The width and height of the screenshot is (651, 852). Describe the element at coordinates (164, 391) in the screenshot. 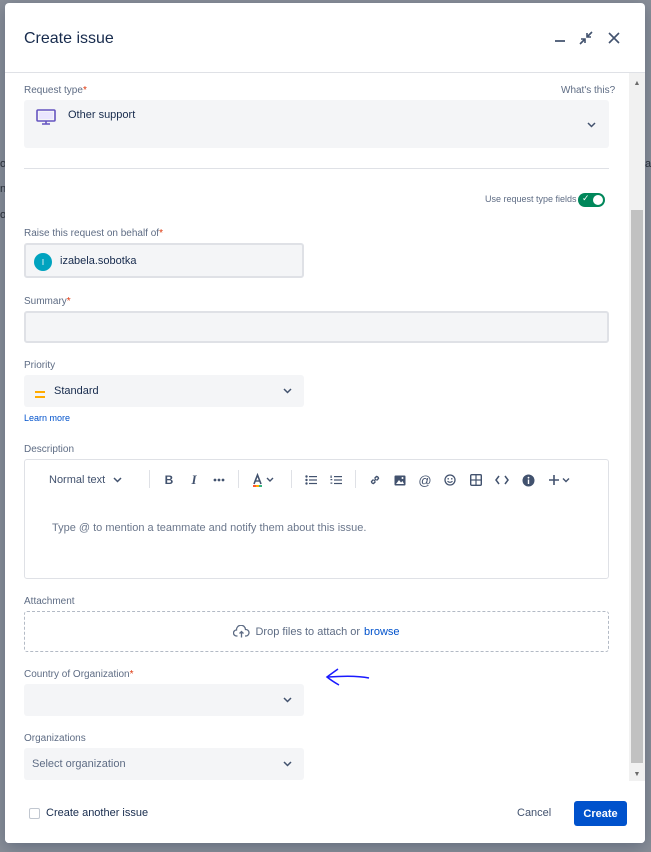

I see `priority-select: Standard` at that location.